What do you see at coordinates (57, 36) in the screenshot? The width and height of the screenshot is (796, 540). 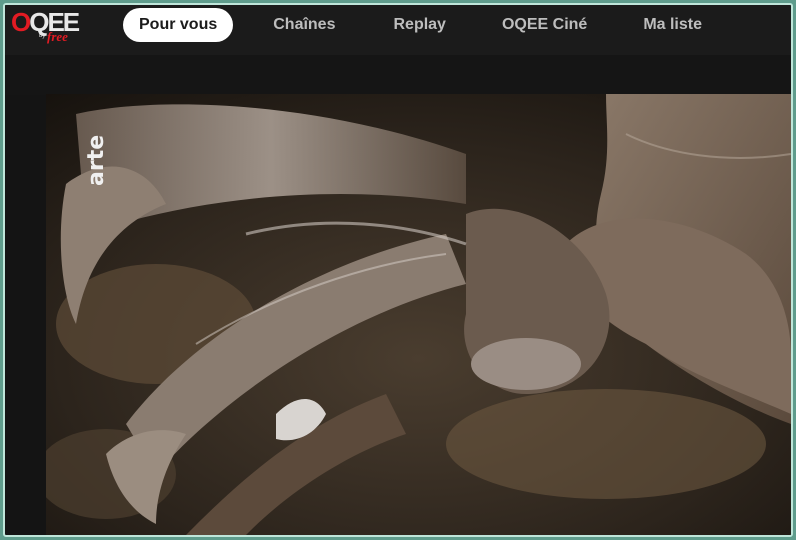 I see `logo-free-text: free` at bounding box center [57, 36].